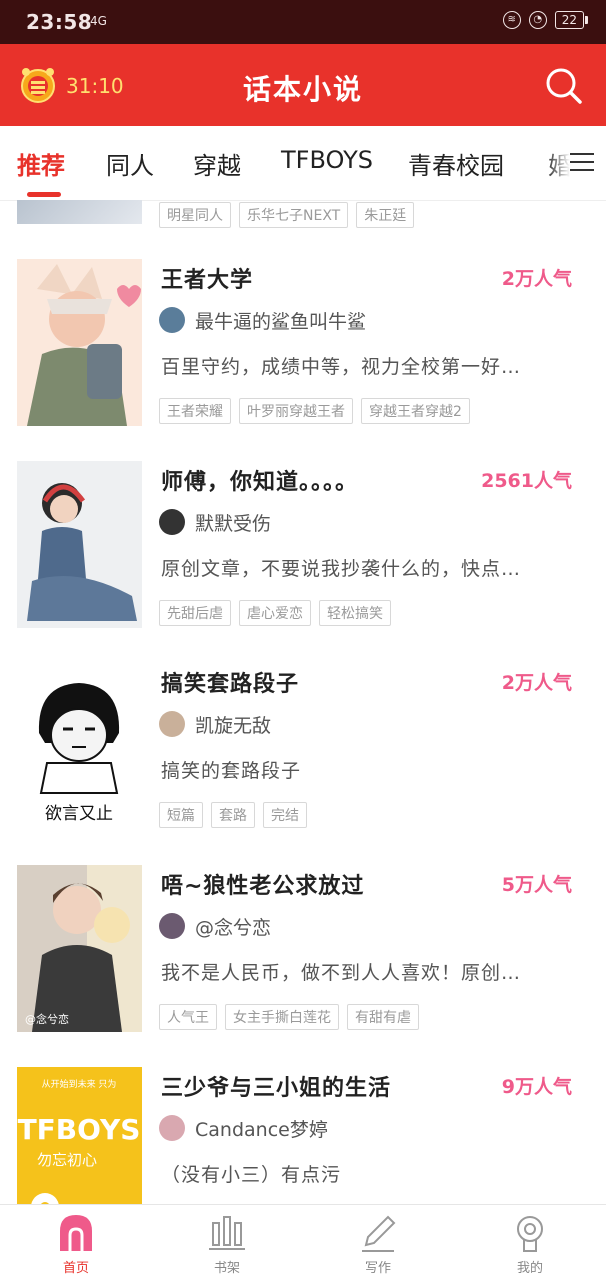 The width and height of the screenshot is (606, 1281). What do you see at coordinates (217, 163) in the screenshot?
I see `tab-time-travel: 穿越` at bounding box center [217, 163].